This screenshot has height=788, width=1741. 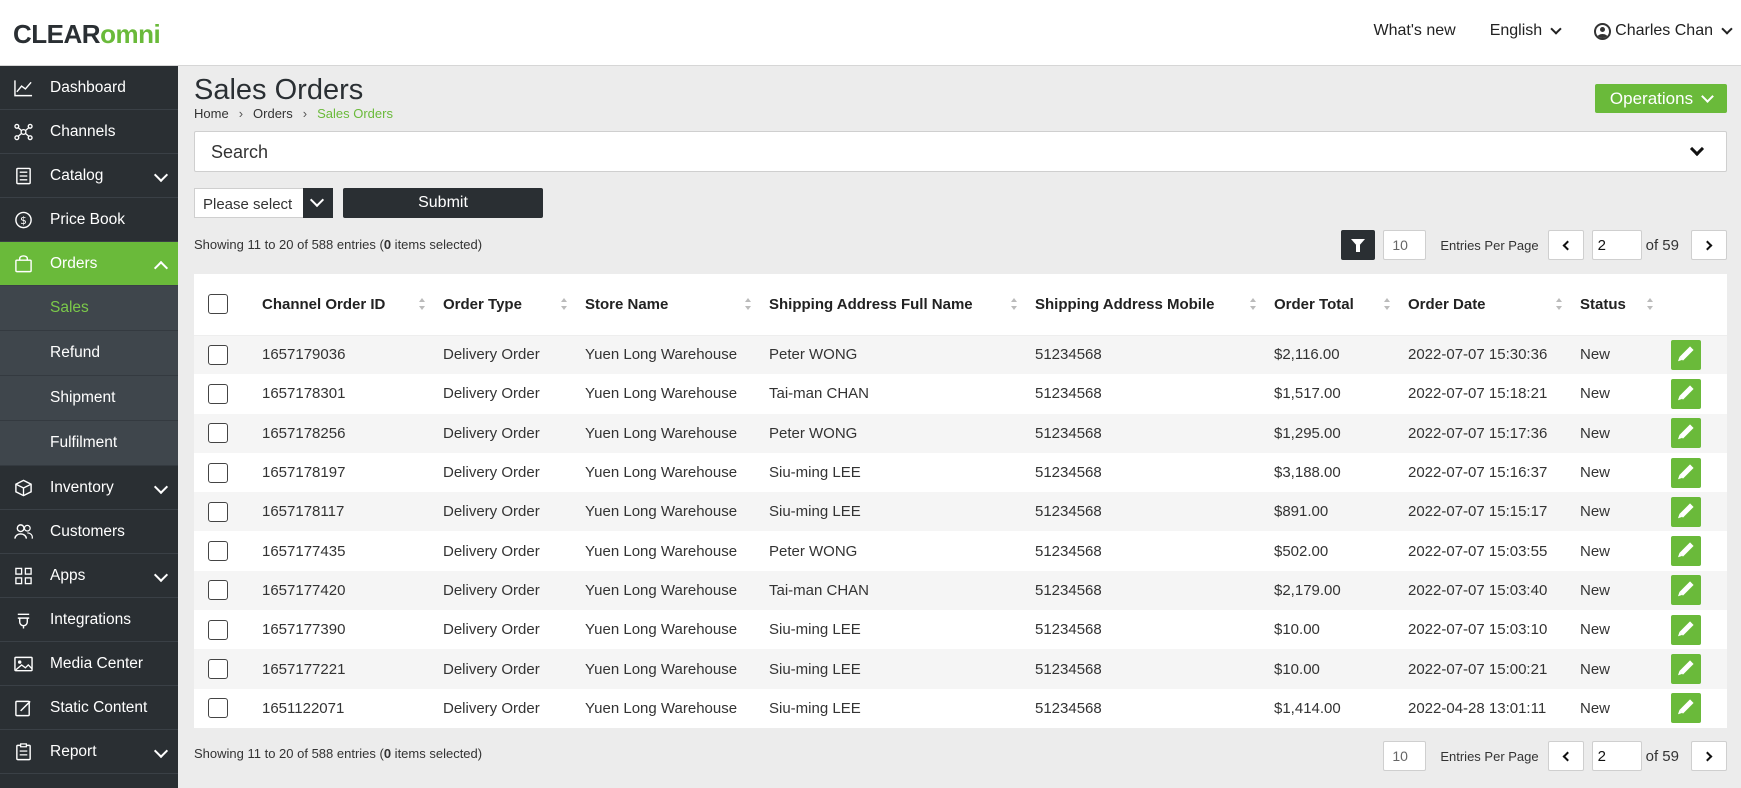 I want to click on breadcrumb-orders: Orders, so click(x=273, y=113).